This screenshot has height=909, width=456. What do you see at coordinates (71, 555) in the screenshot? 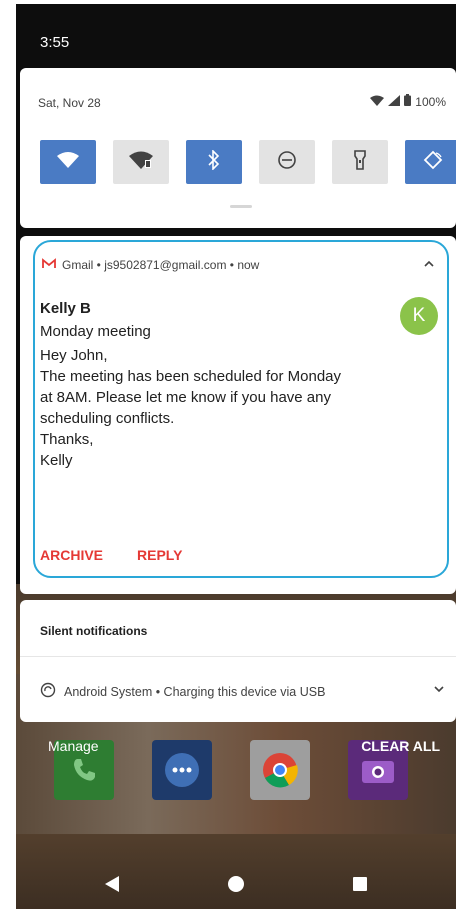
I see `archive-button: ARCHIVE` at bounding box center [71, 555].